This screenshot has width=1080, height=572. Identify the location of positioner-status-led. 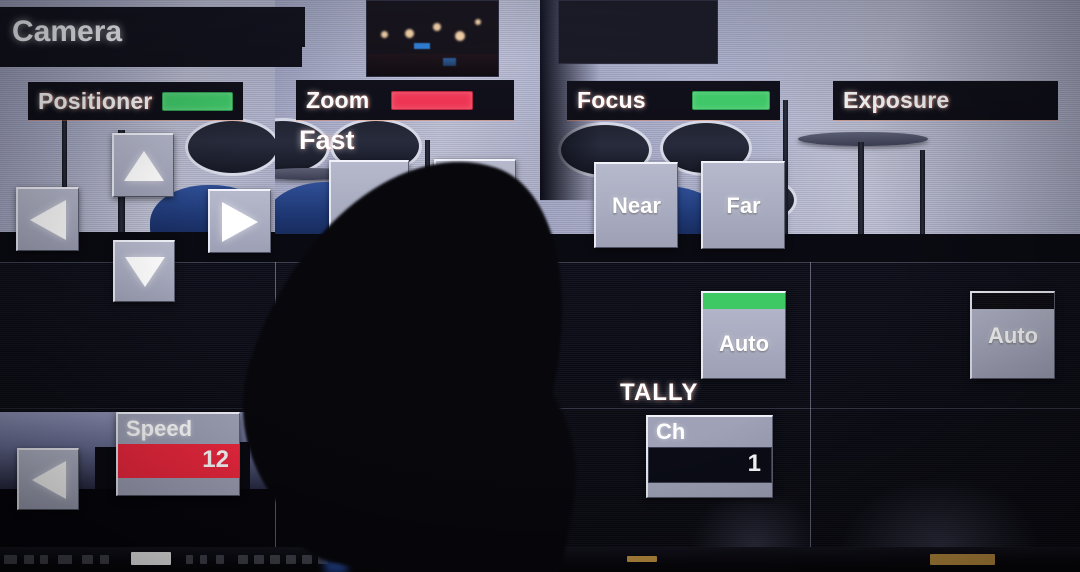
(197, 101).